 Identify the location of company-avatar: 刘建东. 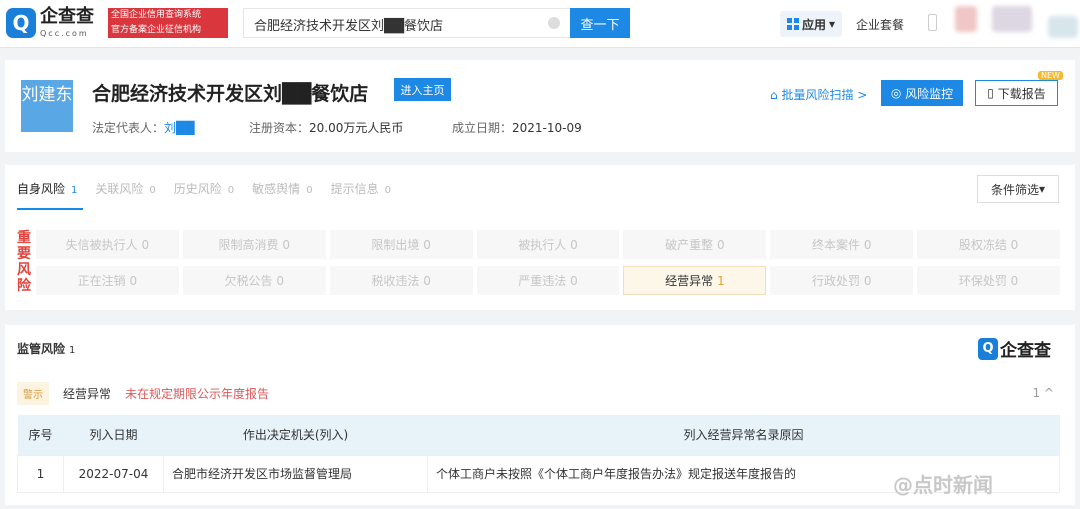
(47, 106).